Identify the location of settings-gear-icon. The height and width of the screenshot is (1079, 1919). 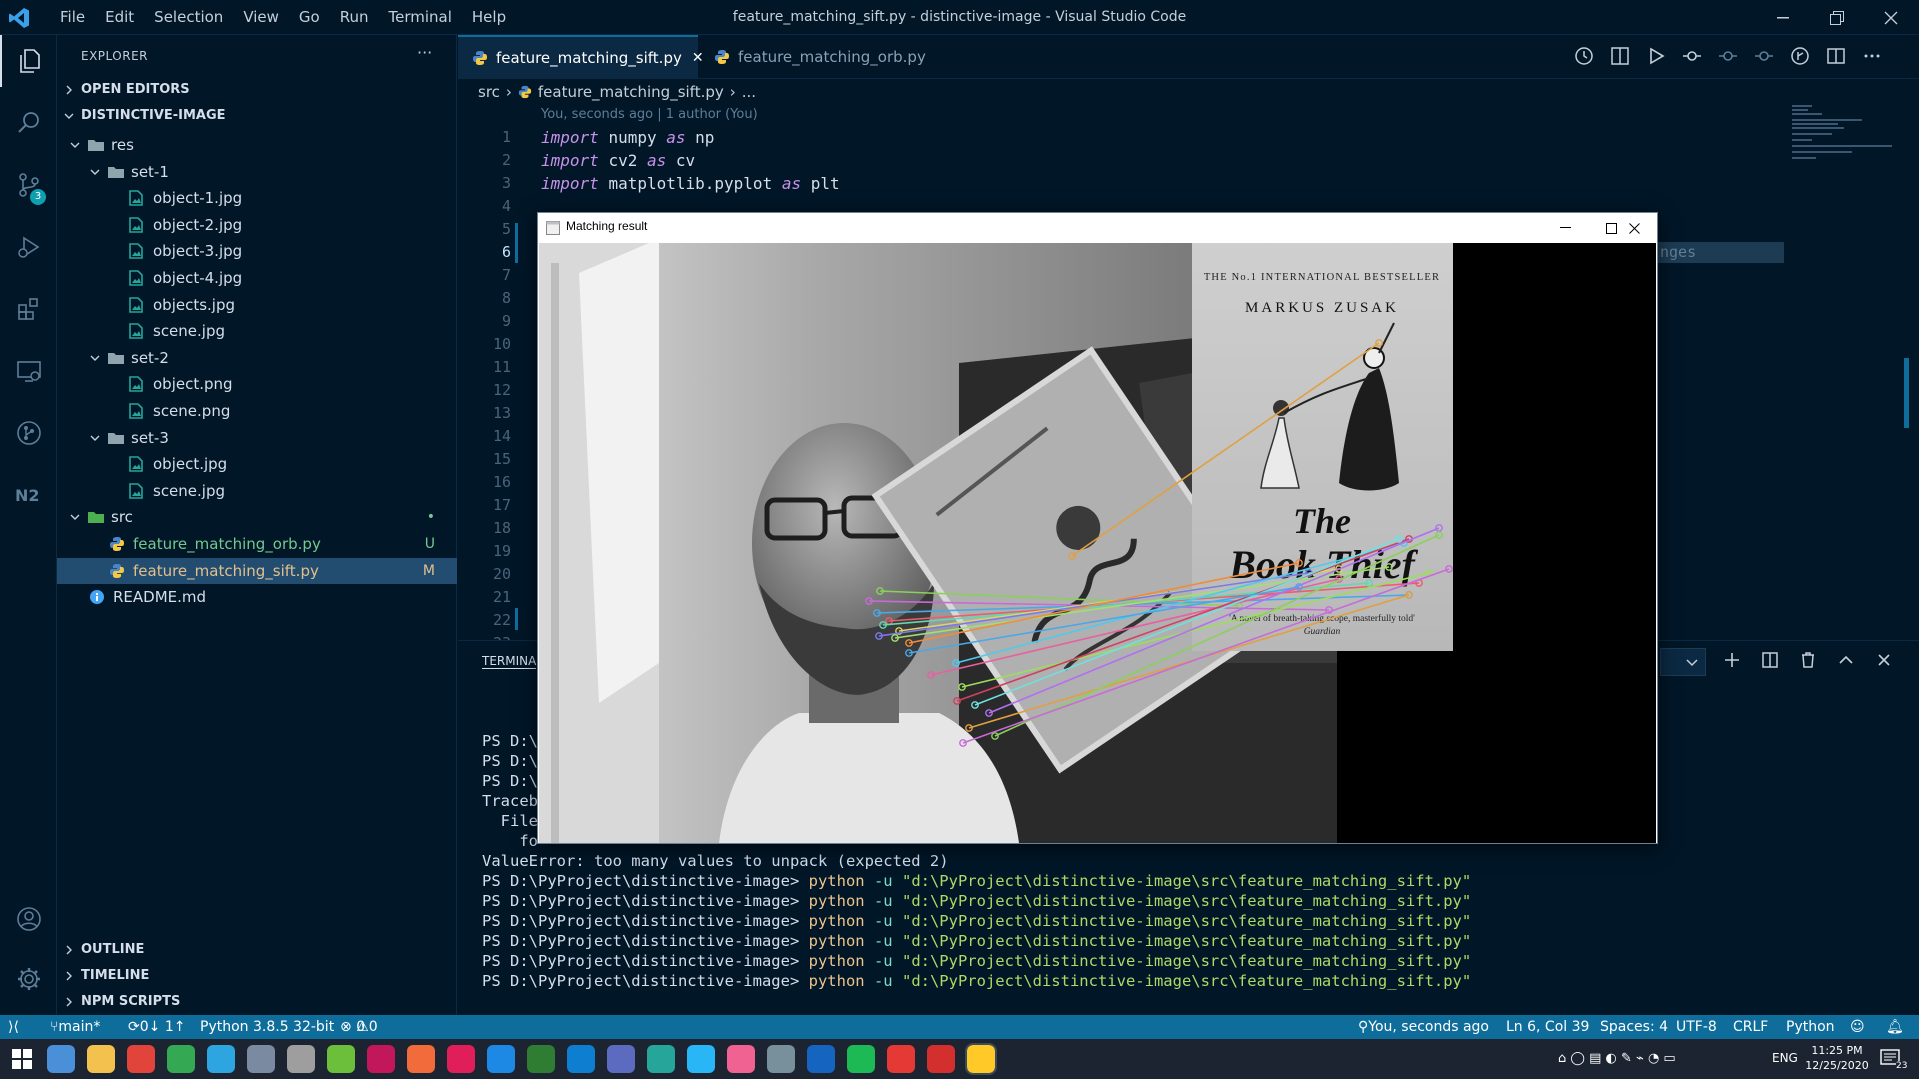
(28, 979).